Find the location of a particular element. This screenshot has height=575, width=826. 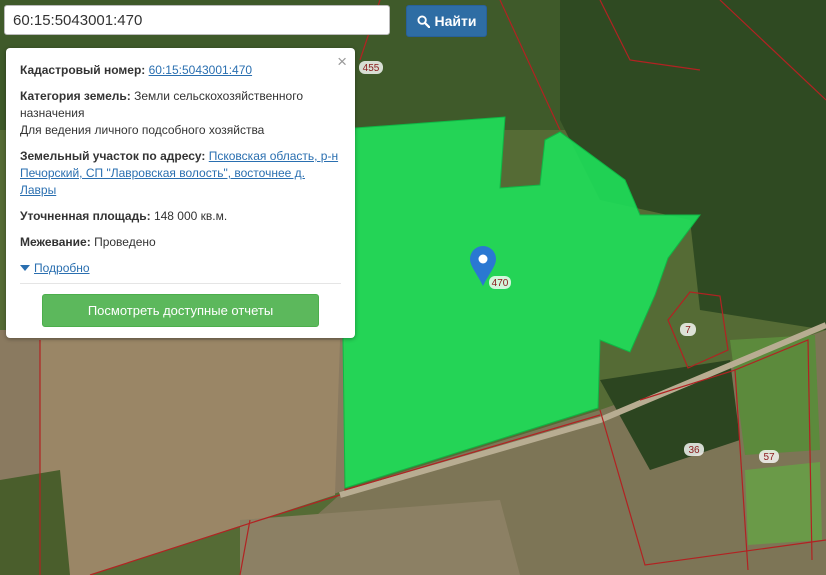

search-button: Найти is located at coordinates (446, 21).